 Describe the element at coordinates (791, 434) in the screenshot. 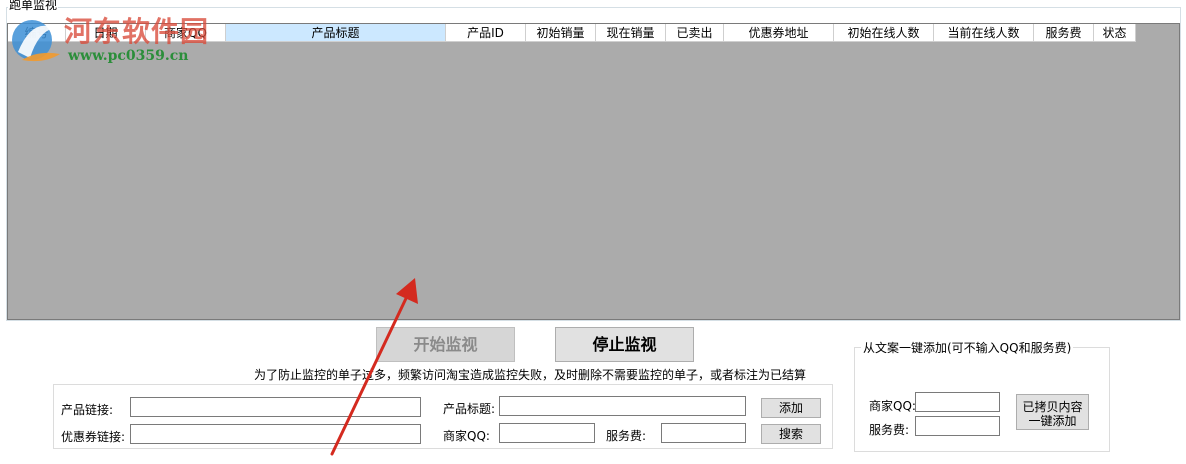

I see `search-button: 搜索` at that location.